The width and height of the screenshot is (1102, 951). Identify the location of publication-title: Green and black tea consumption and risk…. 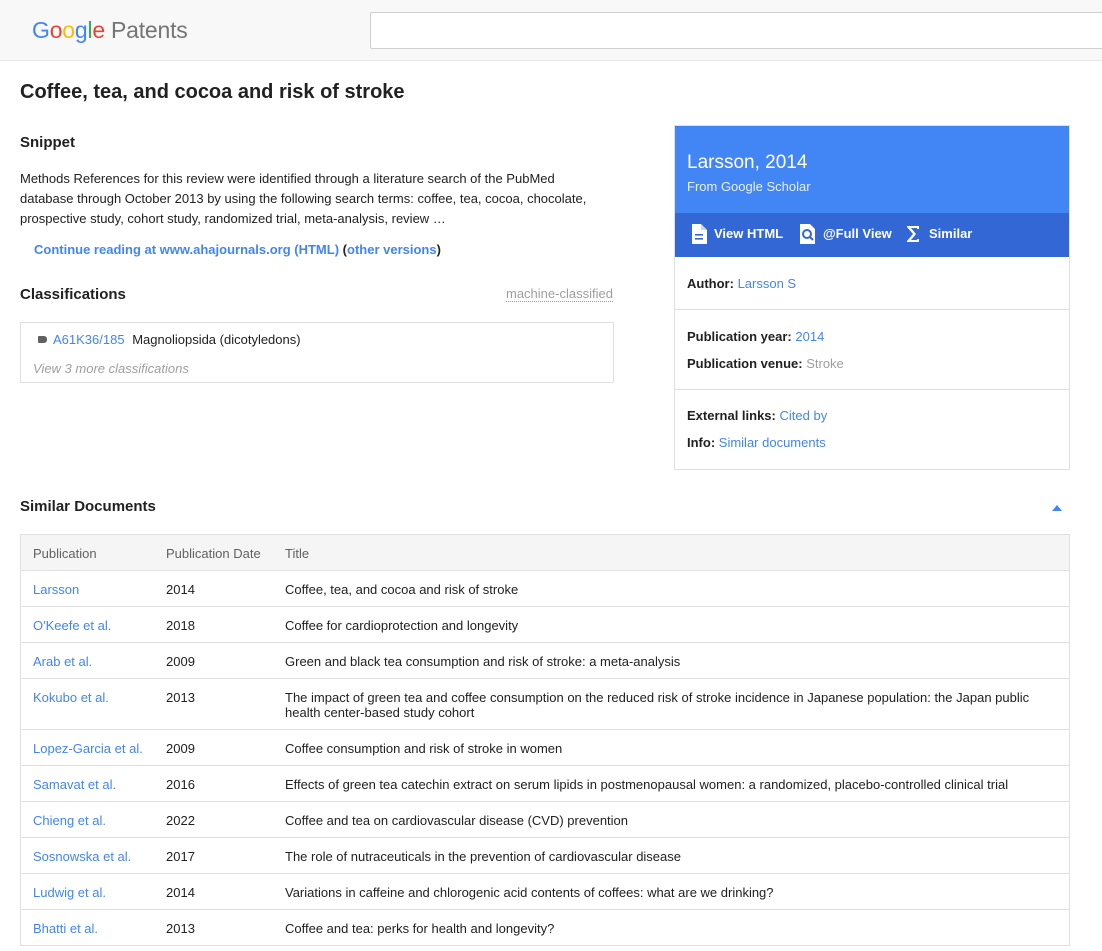
(670, 661).